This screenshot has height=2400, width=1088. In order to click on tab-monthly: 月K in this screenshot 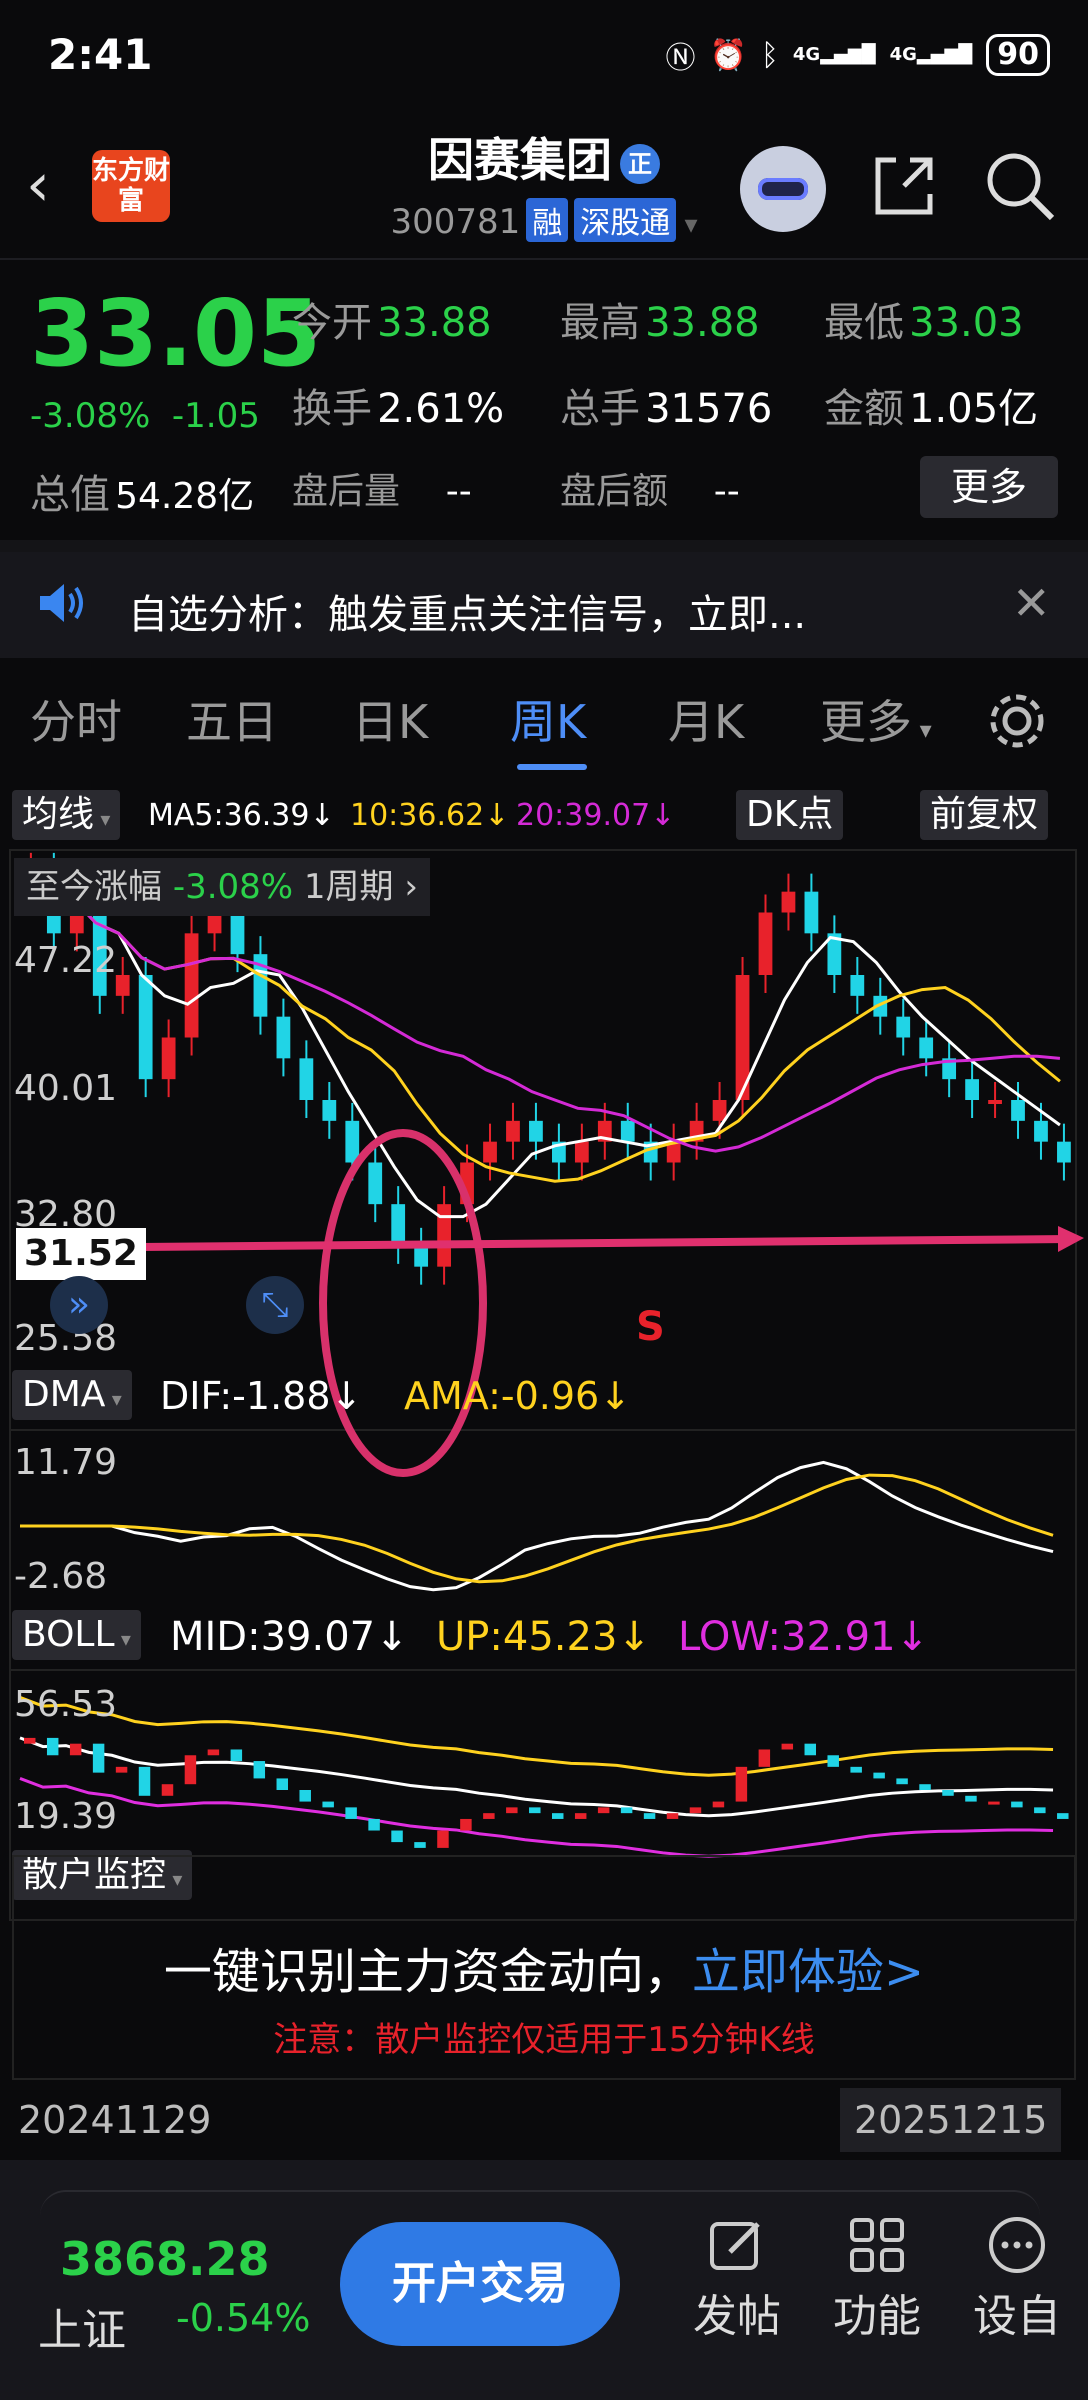, I will do `click(706, 719)`.